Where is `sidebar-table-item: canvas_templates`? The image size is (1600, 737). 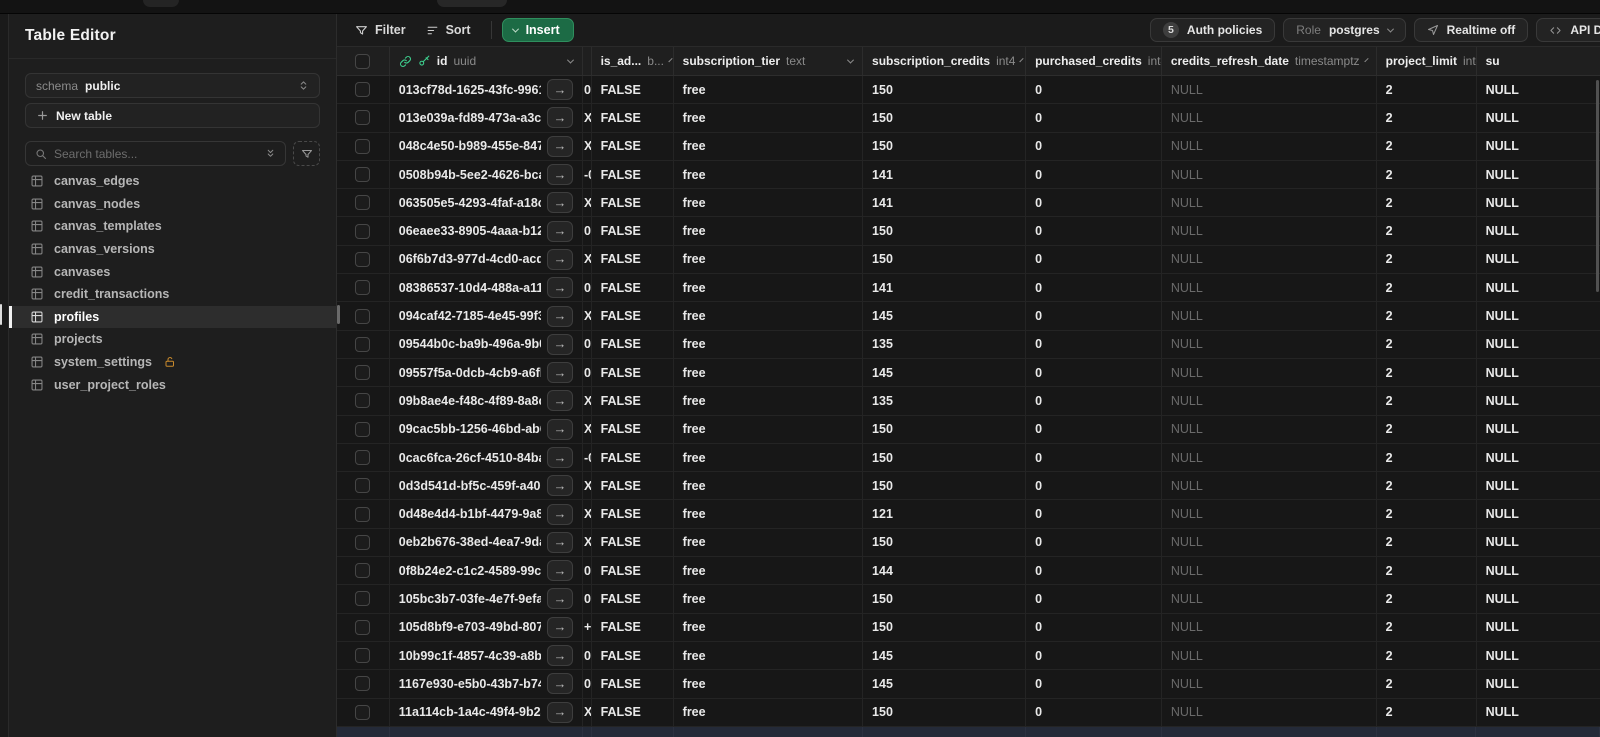
sidebar-table-item: canvas_templates is located at coordinates (172, 226).